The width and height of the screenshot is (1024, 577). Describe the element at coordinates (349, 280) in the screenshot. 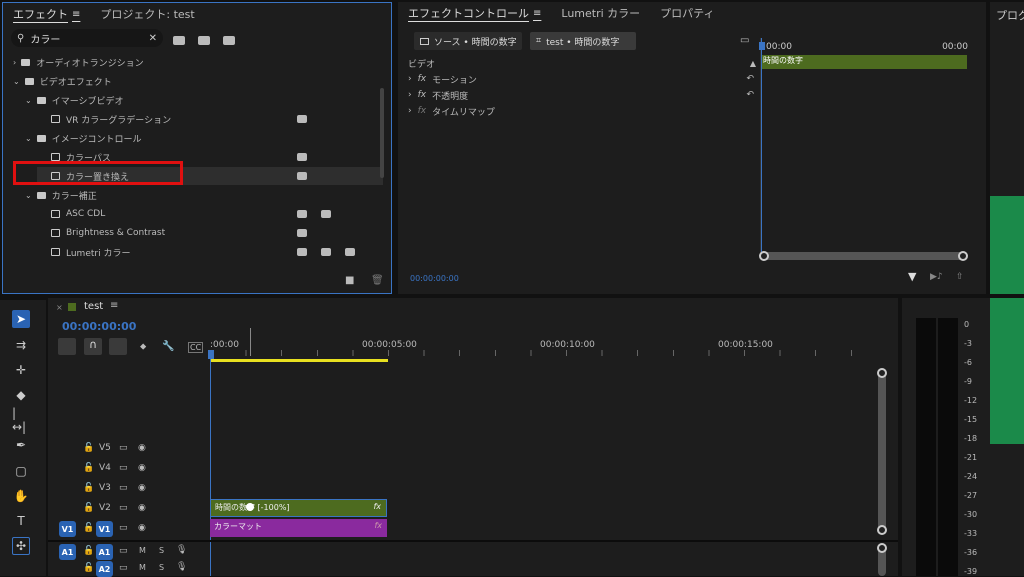

I see `new-bin-icon: ■` at that location.